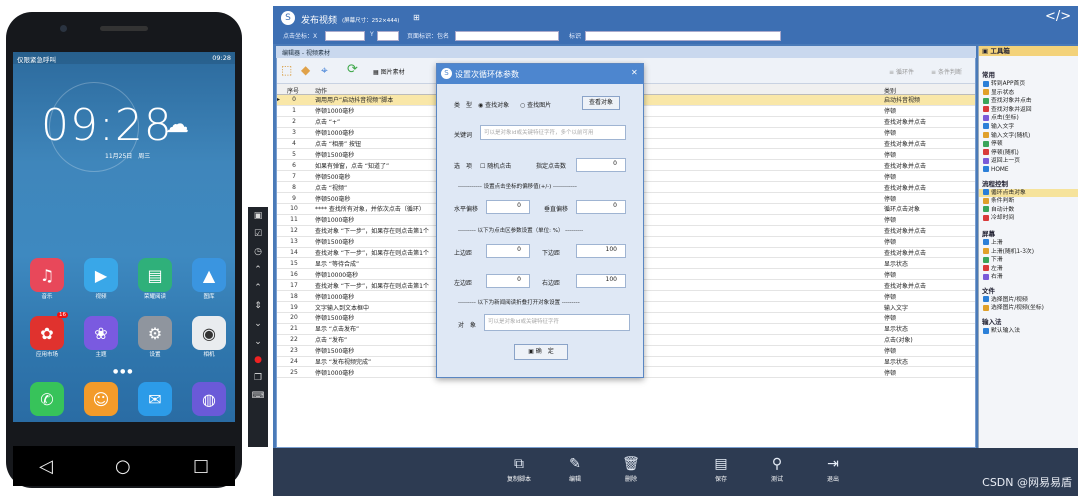 This screenshot has width=1078, height=500. Describe the element at coordinates (601, 251) in the screenshot. I see `bottom-margin-spinner: 100` at that location.